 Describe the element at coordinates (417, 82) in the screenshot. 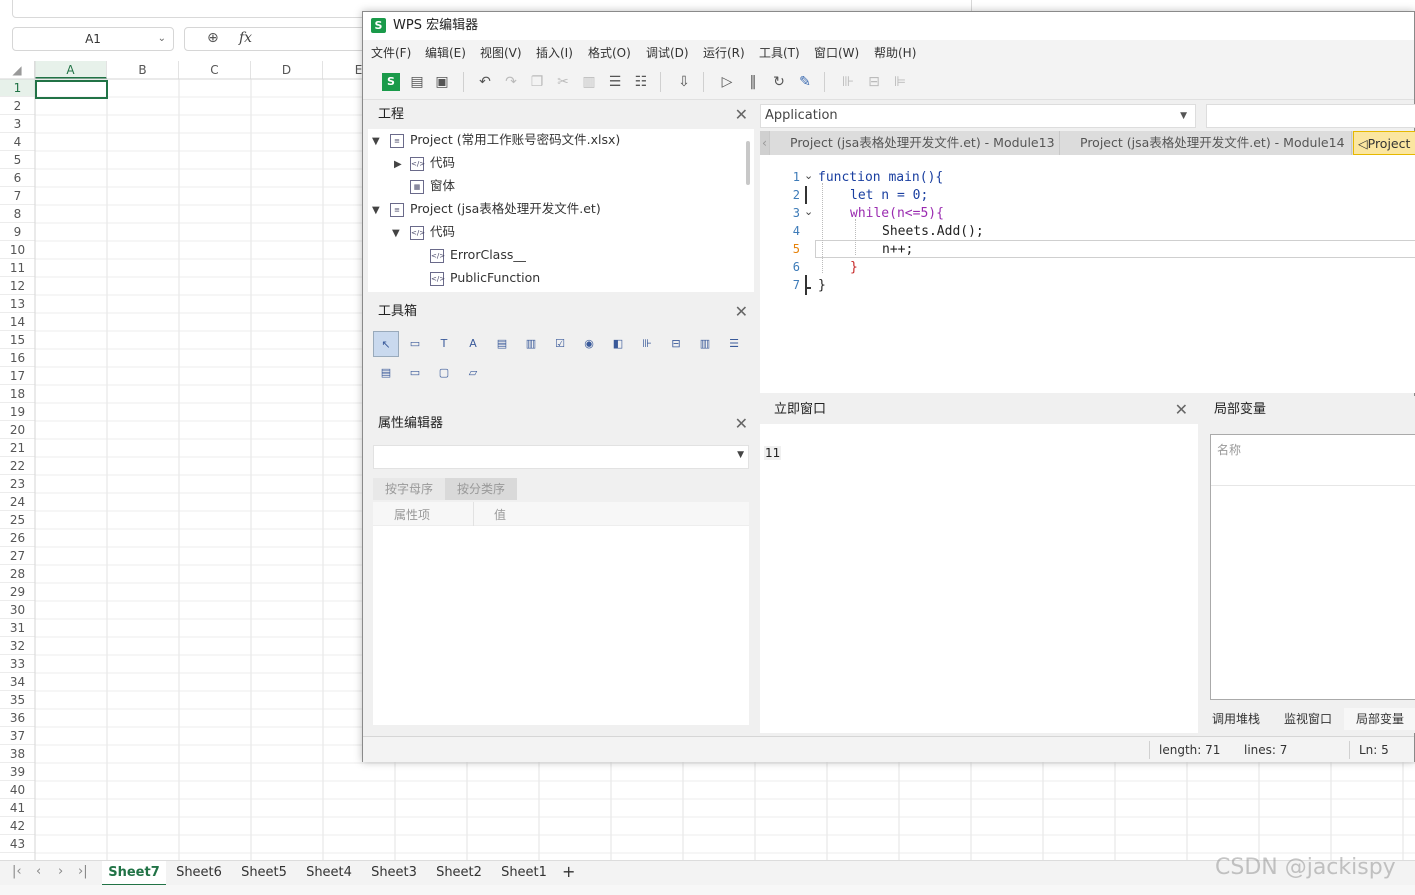

I see `new-module-icon: ▤` at that location.